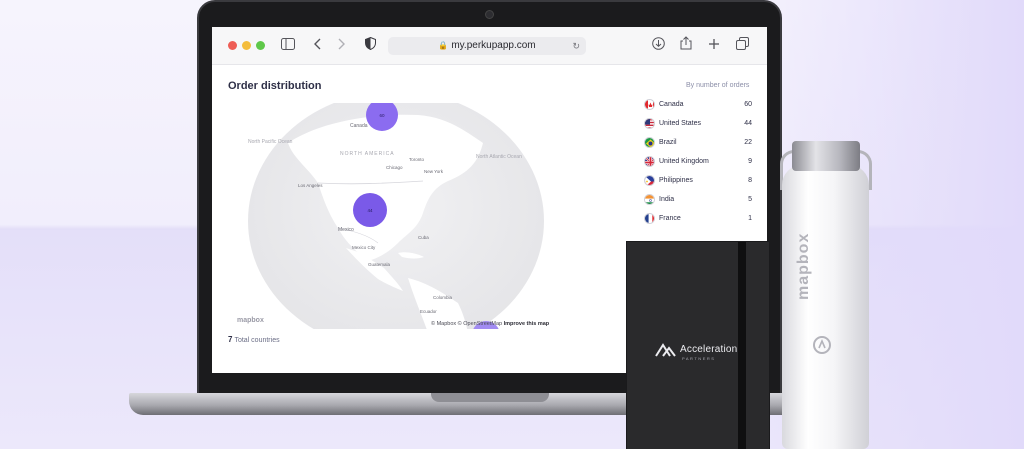 The height and width of the screenshot is (449, 1024). I want to click on maximize-window-button, so click(260, 45).